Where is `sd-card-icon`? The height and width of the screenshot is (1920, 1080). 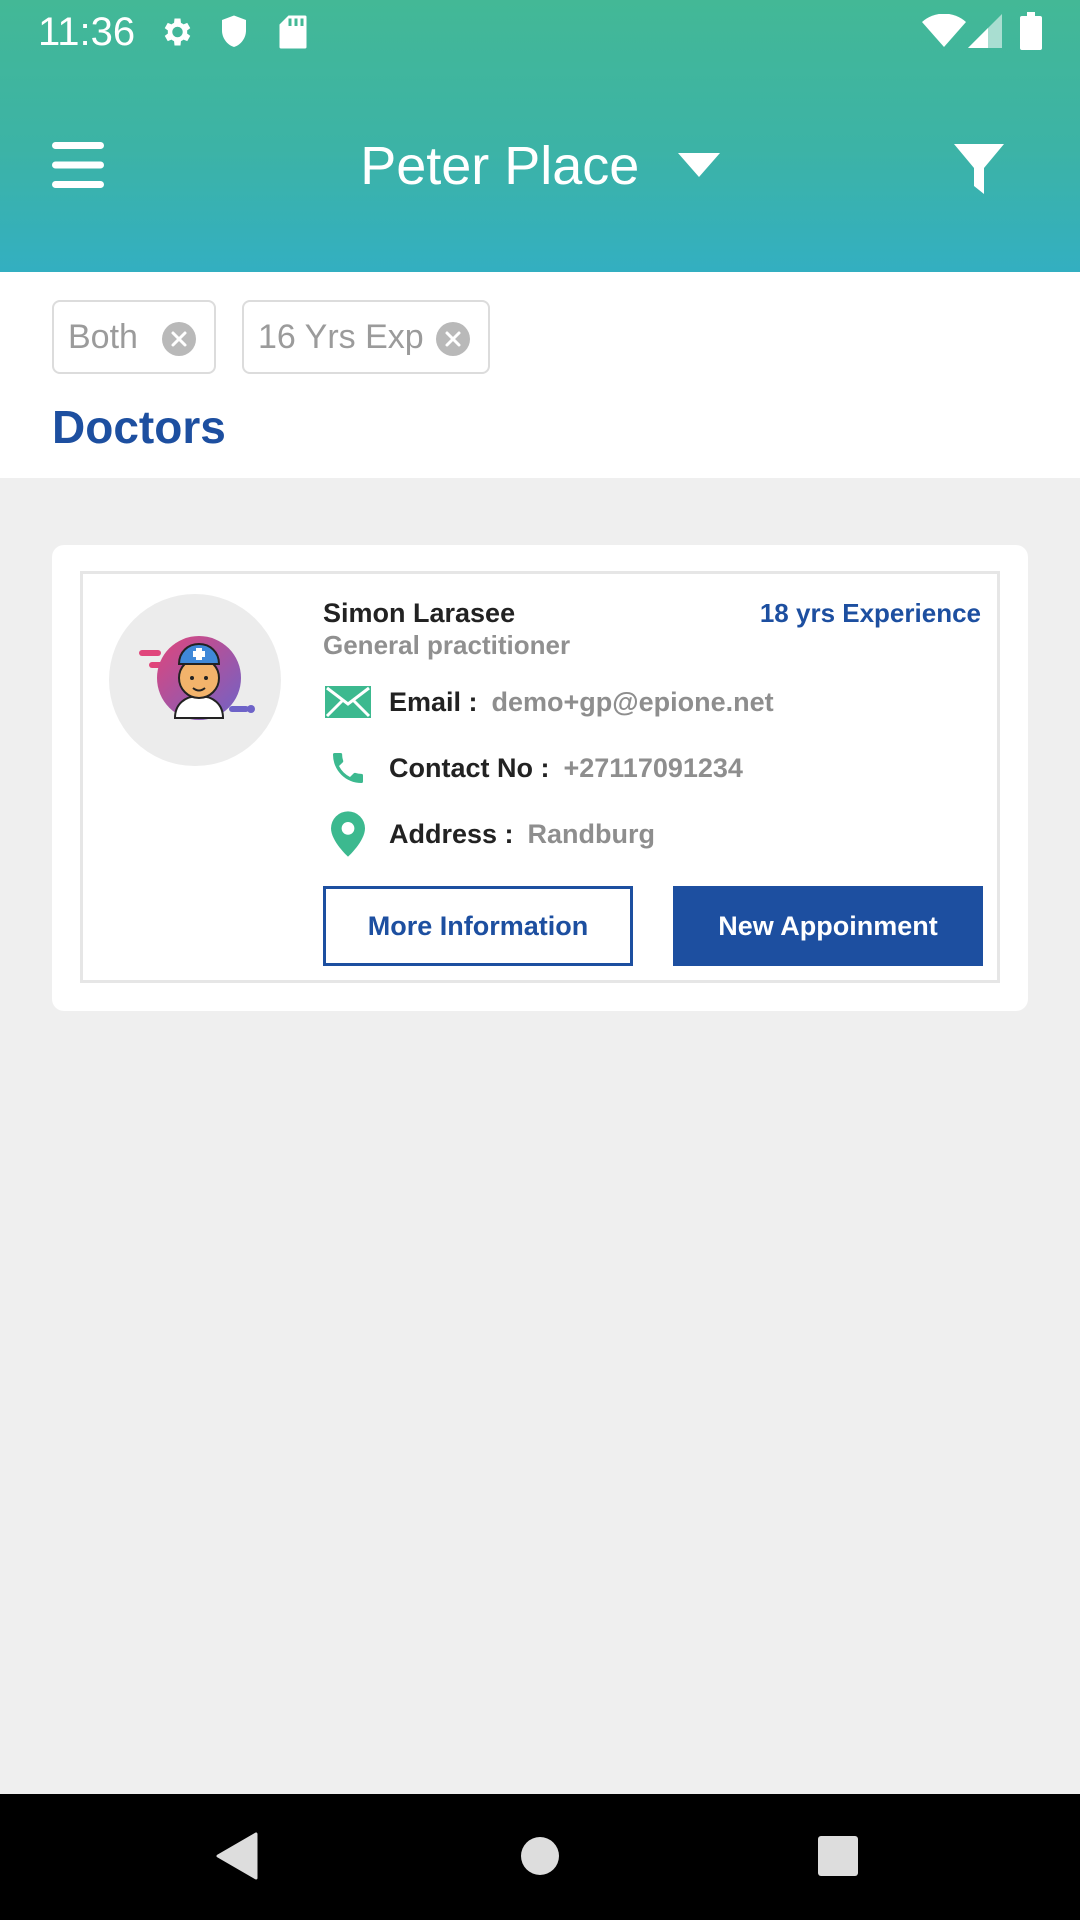
sd-card-icon is located at coordinates (293, 34).